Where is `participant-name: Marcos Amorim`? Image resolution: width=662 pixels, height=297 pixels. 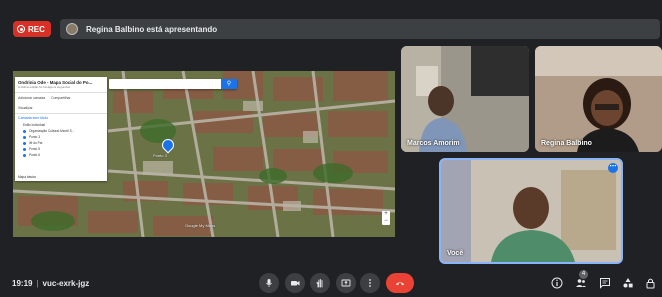 participant-name: Marcos Amorim is located at coordinates (433, 143).